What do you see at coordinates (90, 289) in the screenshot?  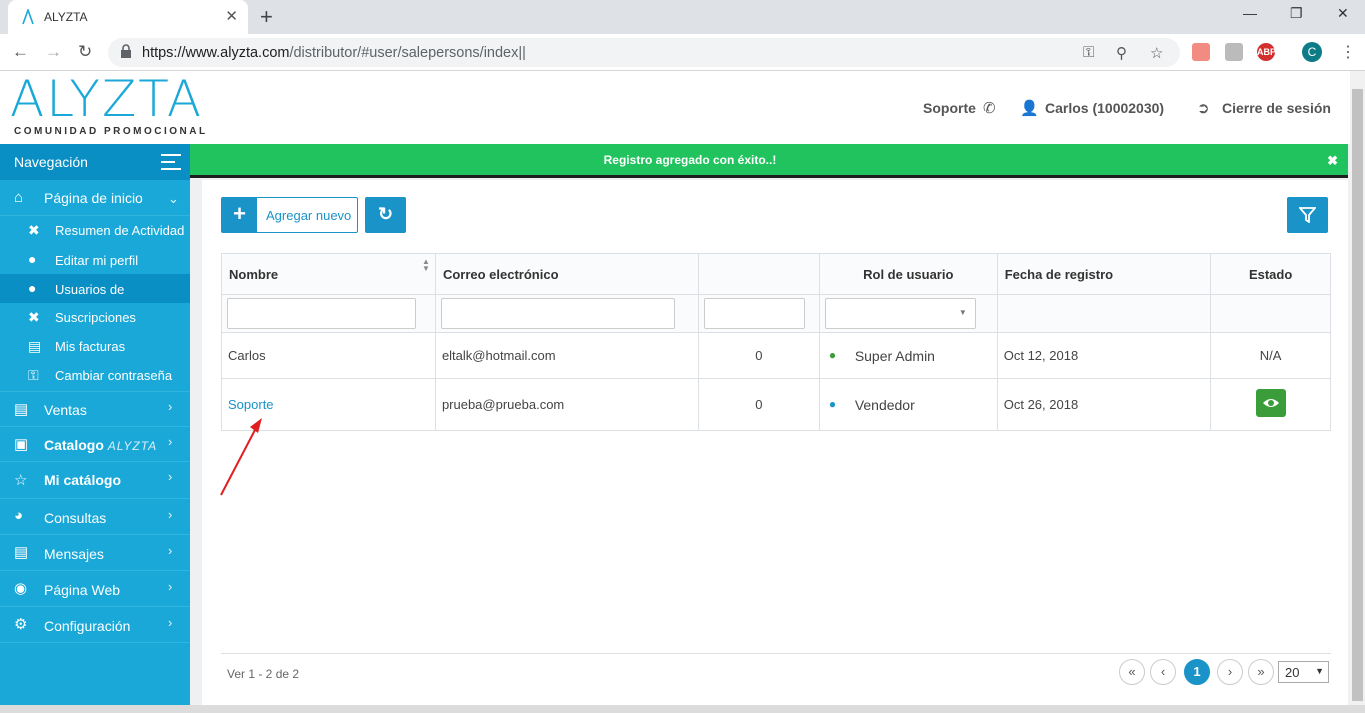 I see `sidebar-subitem-label: Usuarios de` at bounding box center [90, 289].